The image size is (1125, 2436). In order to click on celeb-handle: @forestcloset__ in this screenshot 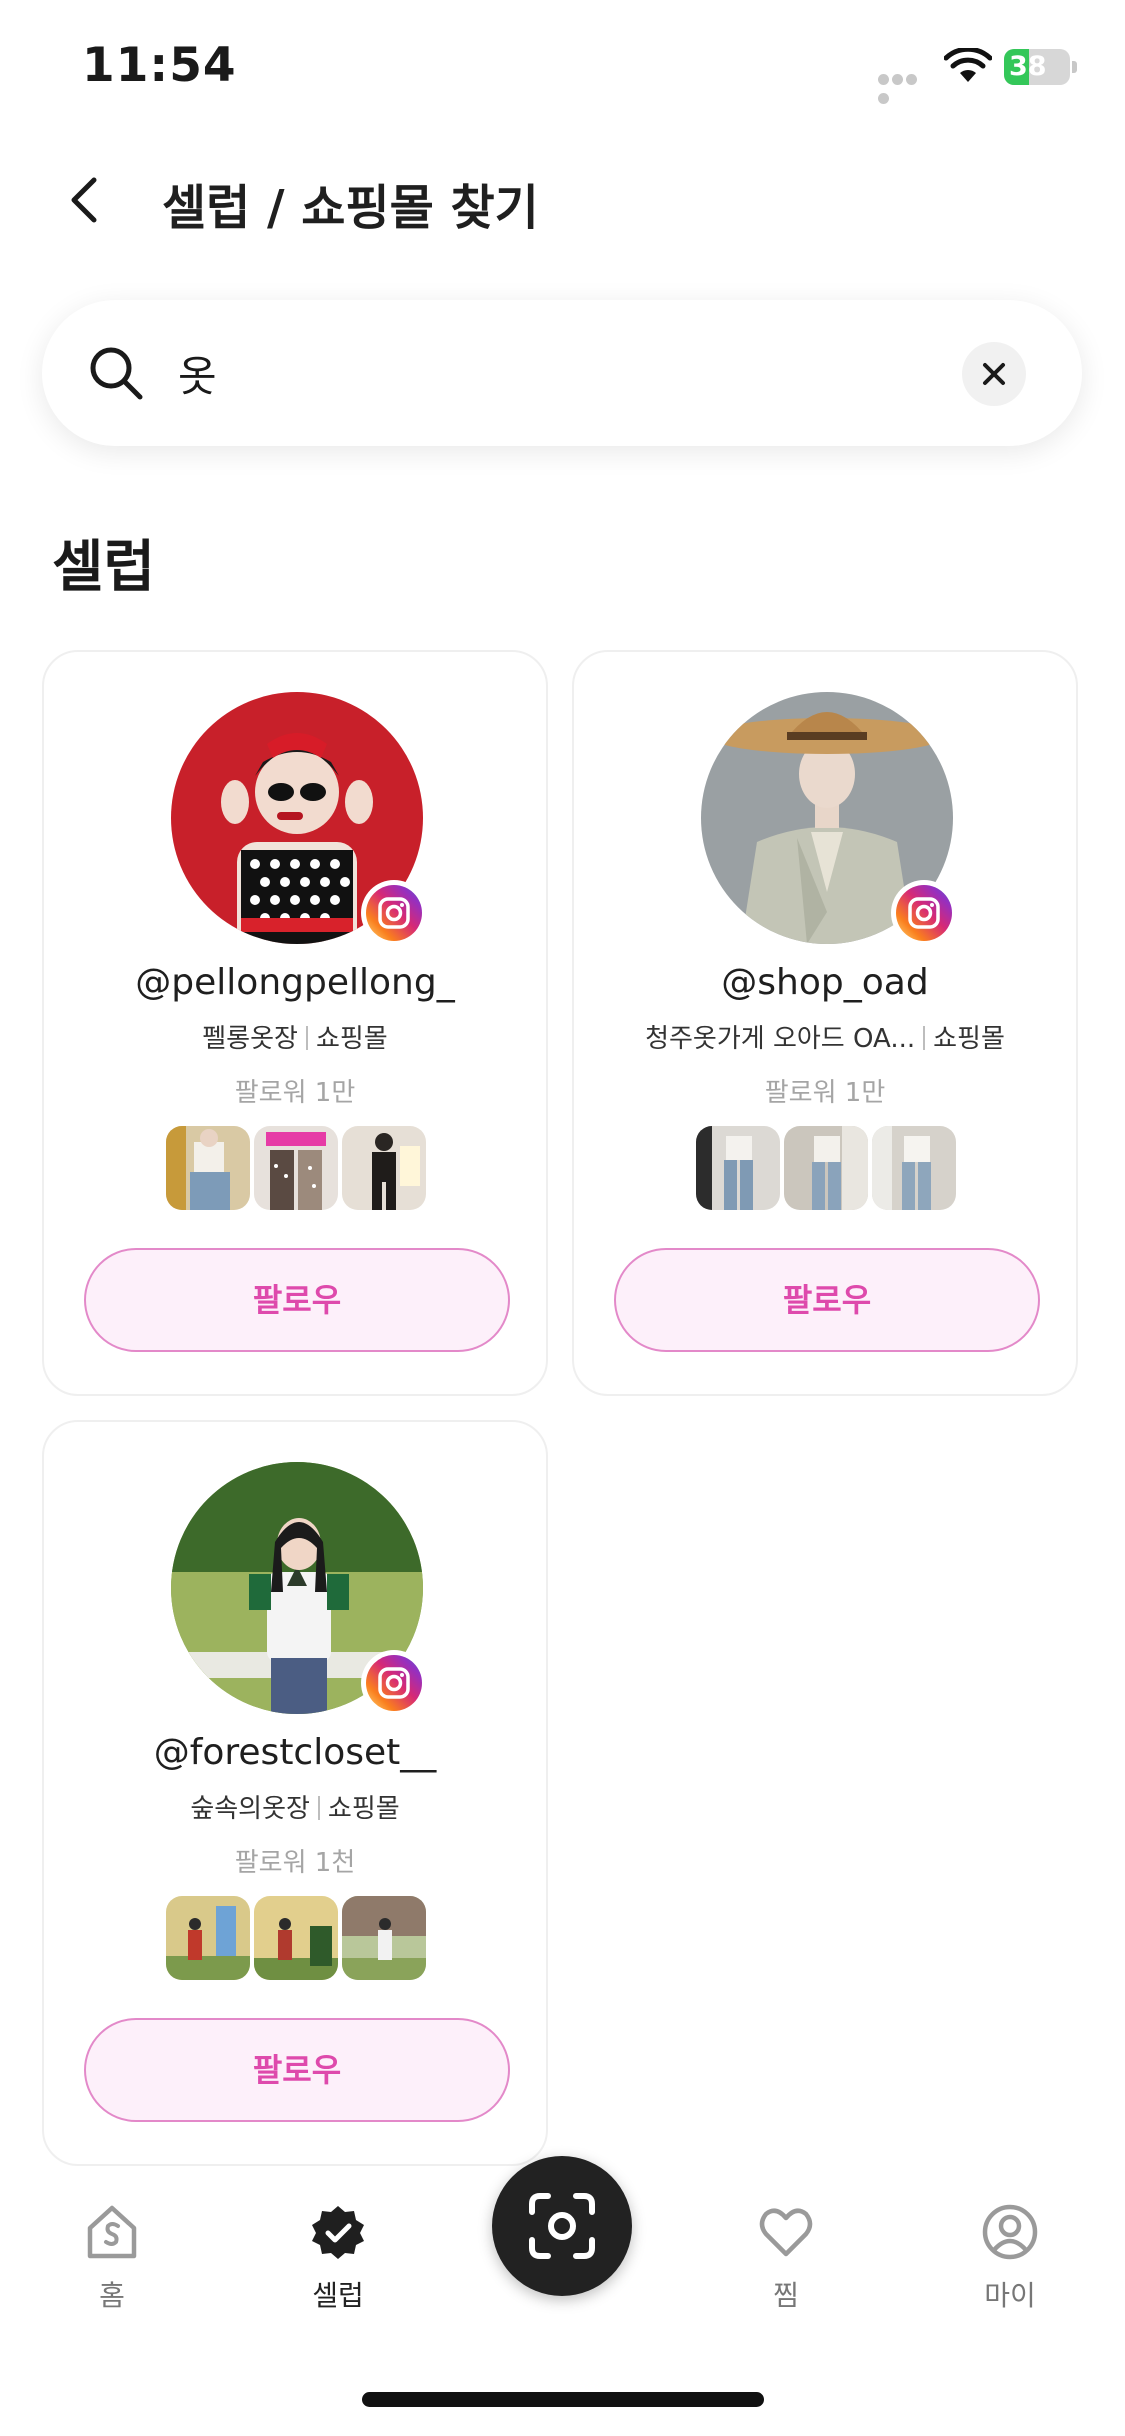, I will do `click(295, 1752)`.